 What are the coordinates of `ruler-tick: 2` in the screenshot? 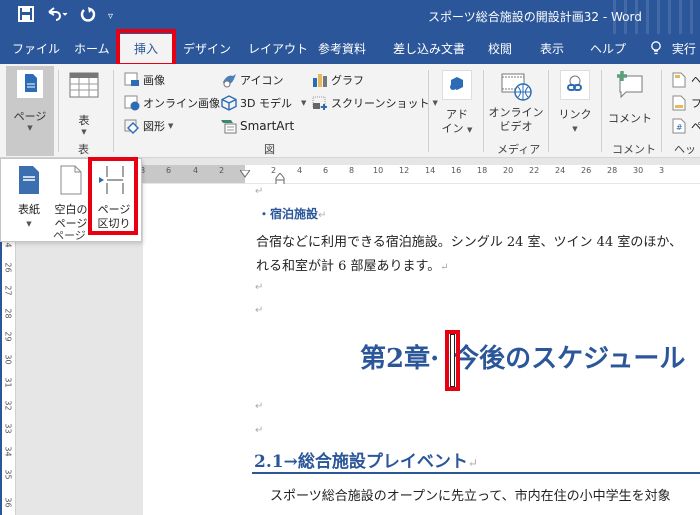 It's located at (222, 170).